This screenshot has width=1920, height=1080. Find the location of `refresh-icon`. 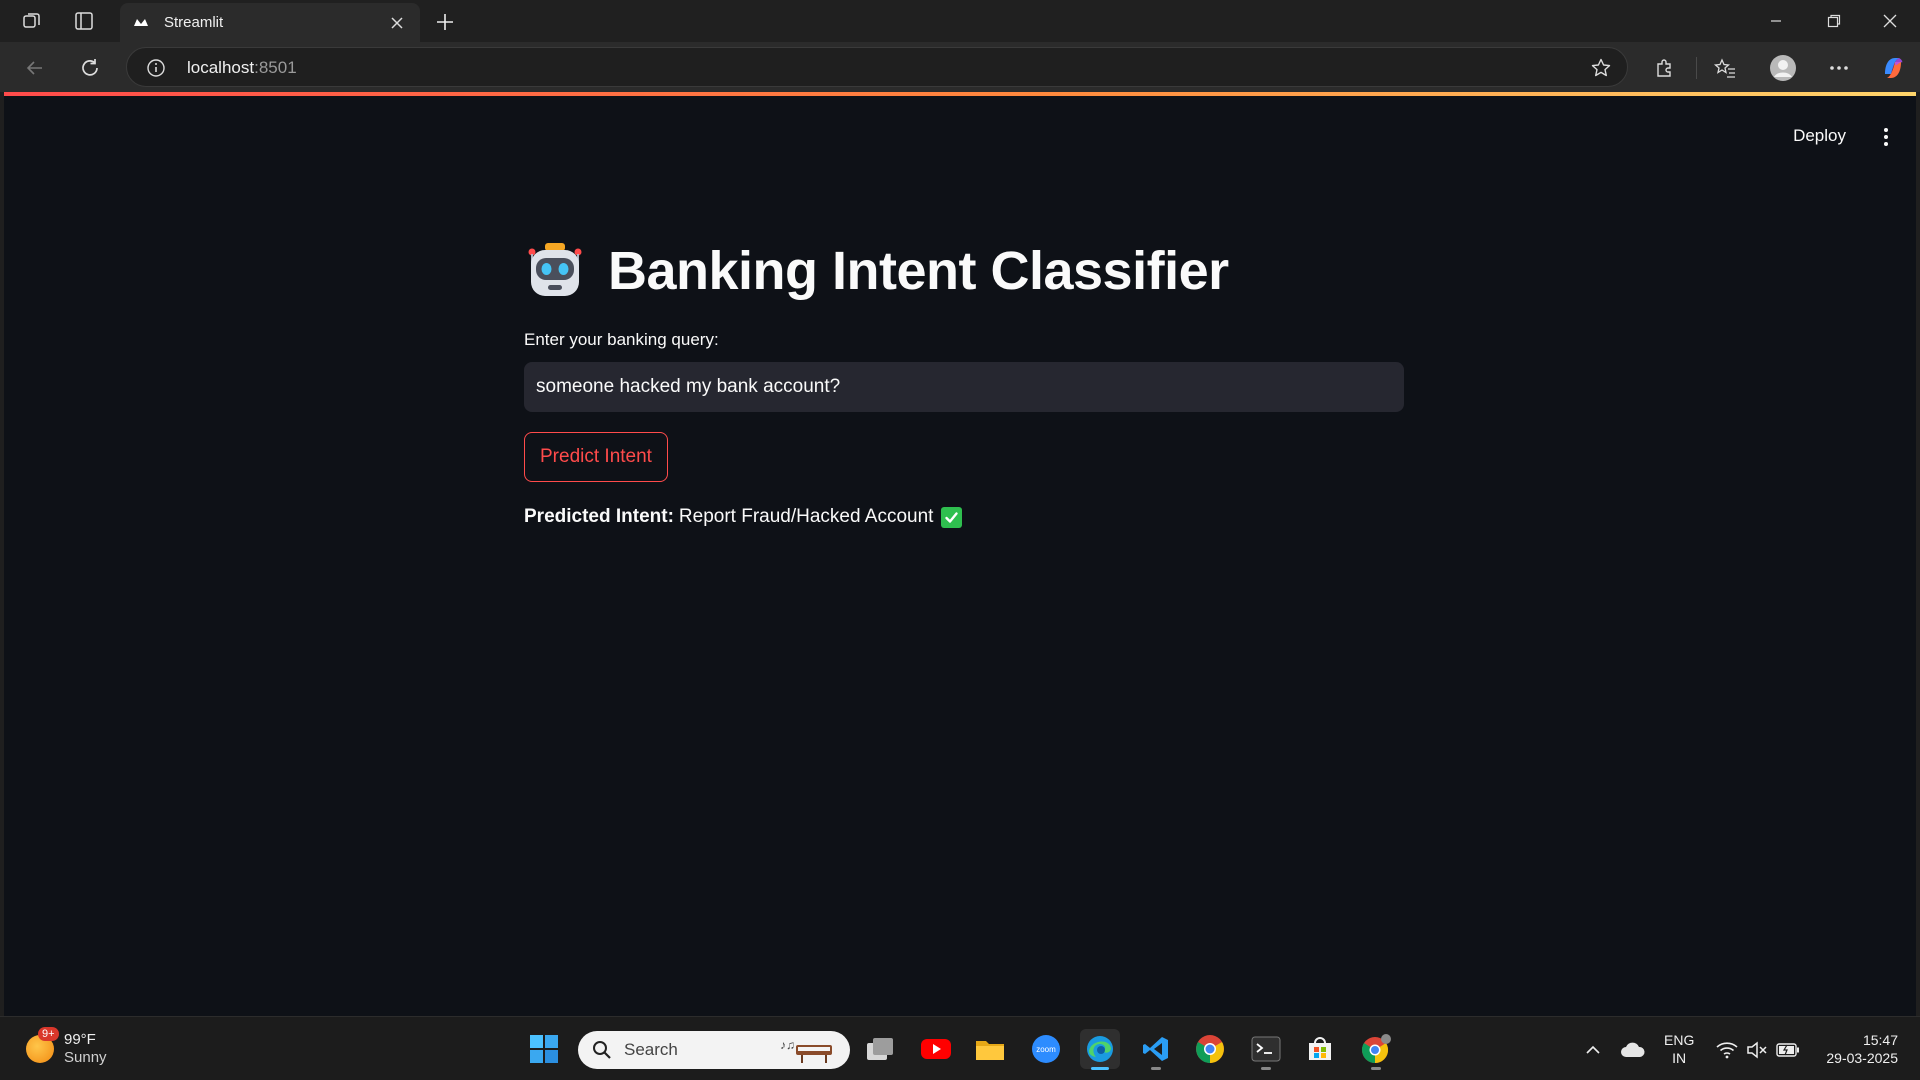

refresh-icon is located at coordinates (90, 68).